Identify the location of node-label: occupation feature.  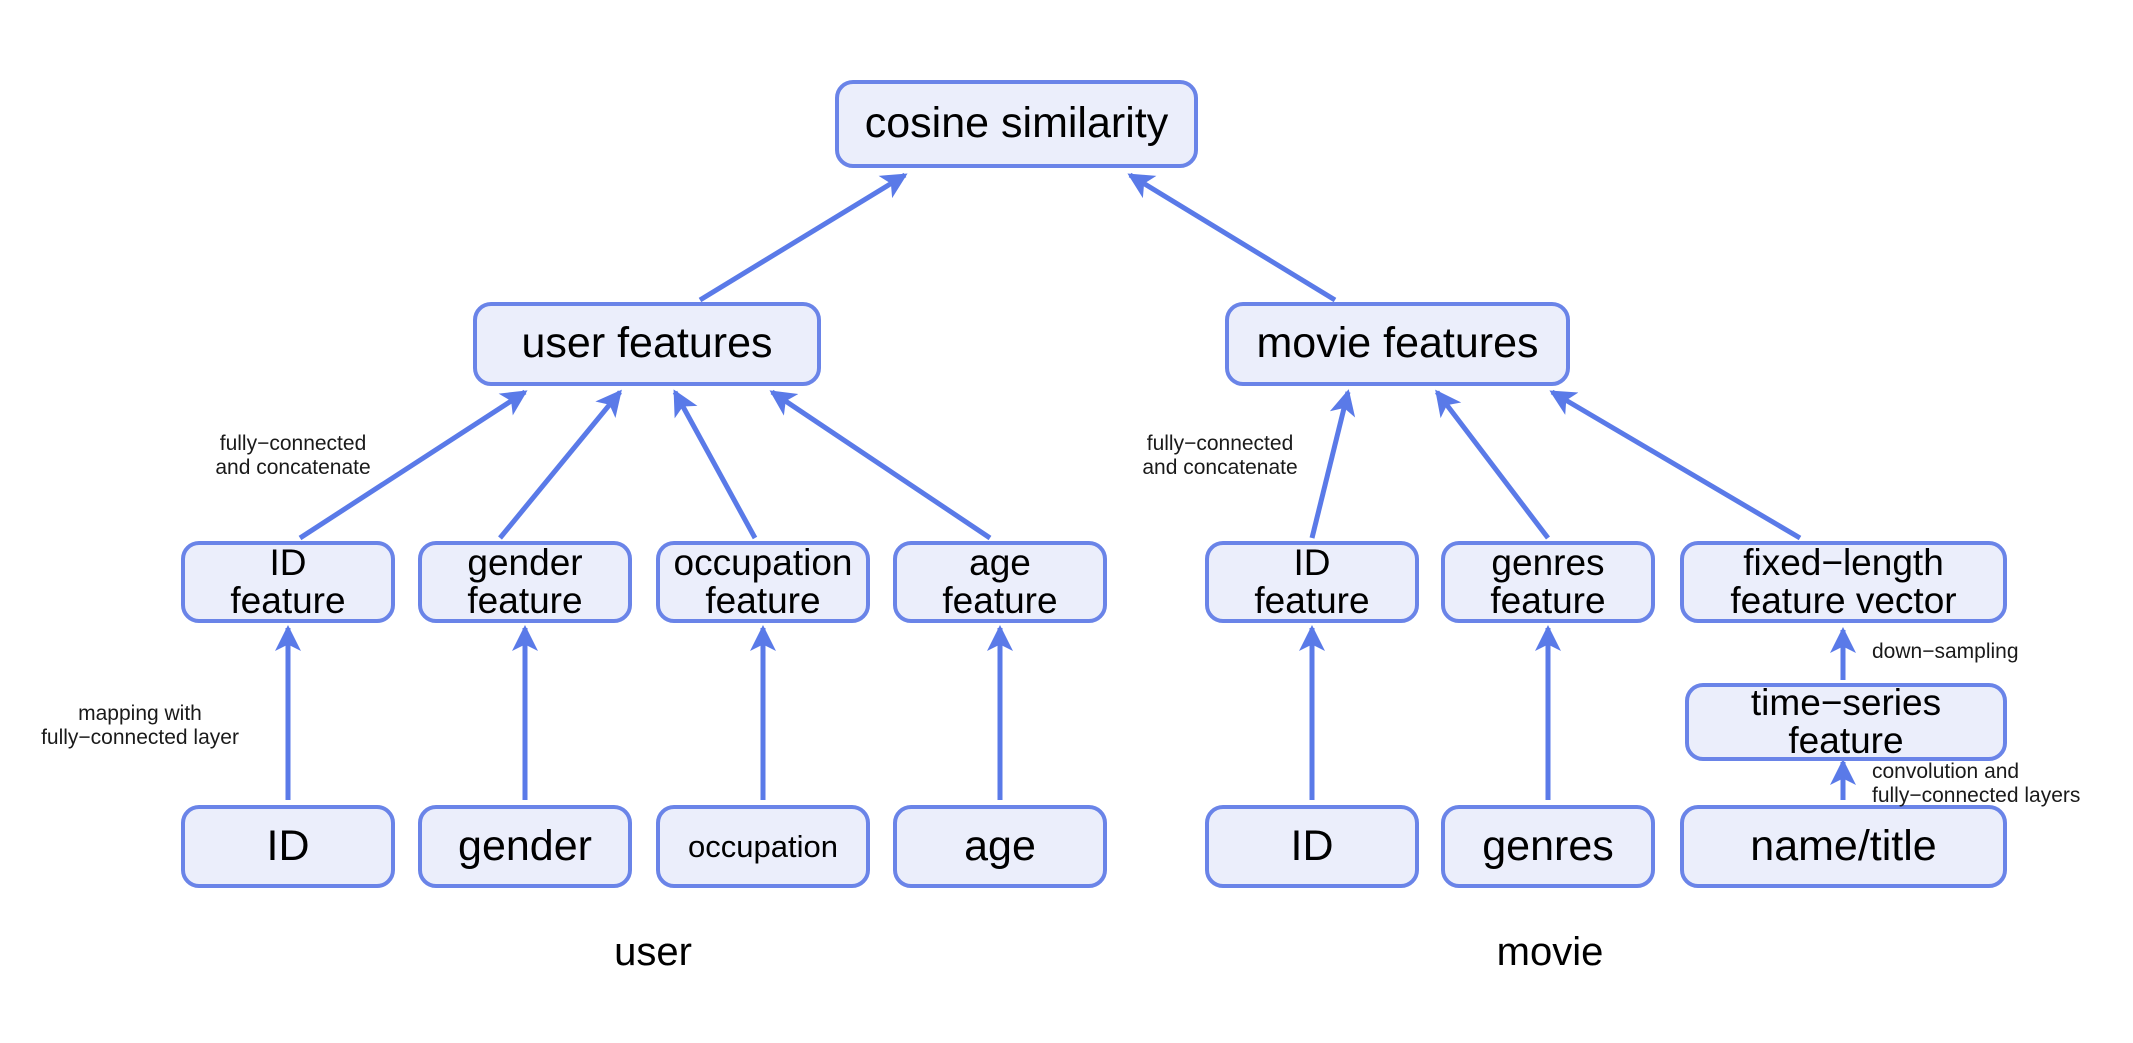
(763, 581).